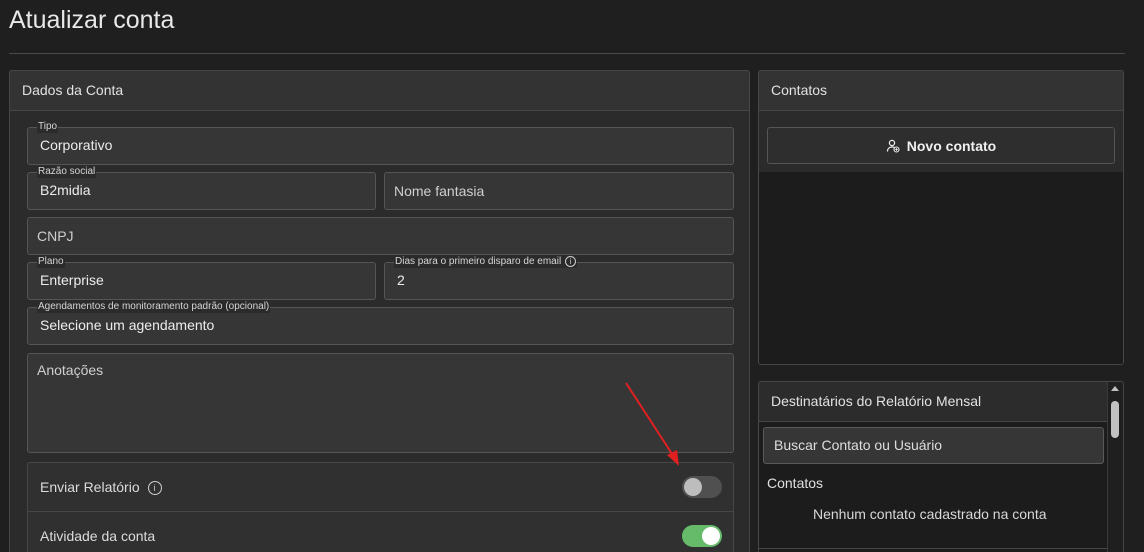 This screenshot has height=552, width=1144. I want to click on contacts-list-area, so click(941, 268).